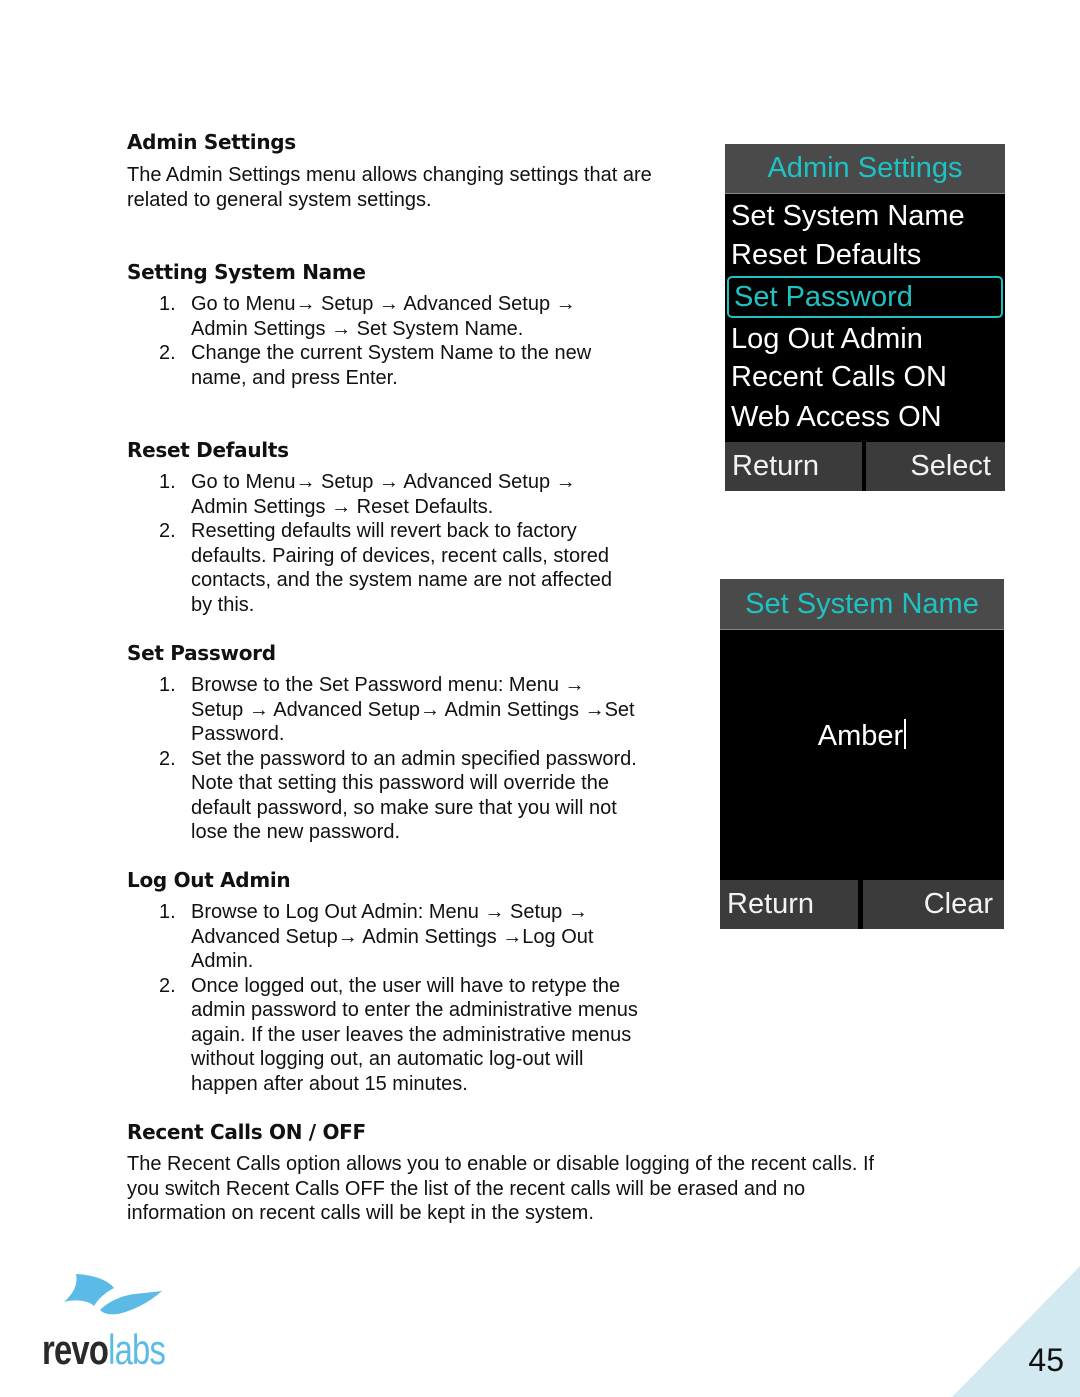 This screenshot has width=1080, height=1397. What do you see at coordinates (1046, 1360) in the screenshot?
I see `page-number: 45` at bounding box center [1046, 1360].